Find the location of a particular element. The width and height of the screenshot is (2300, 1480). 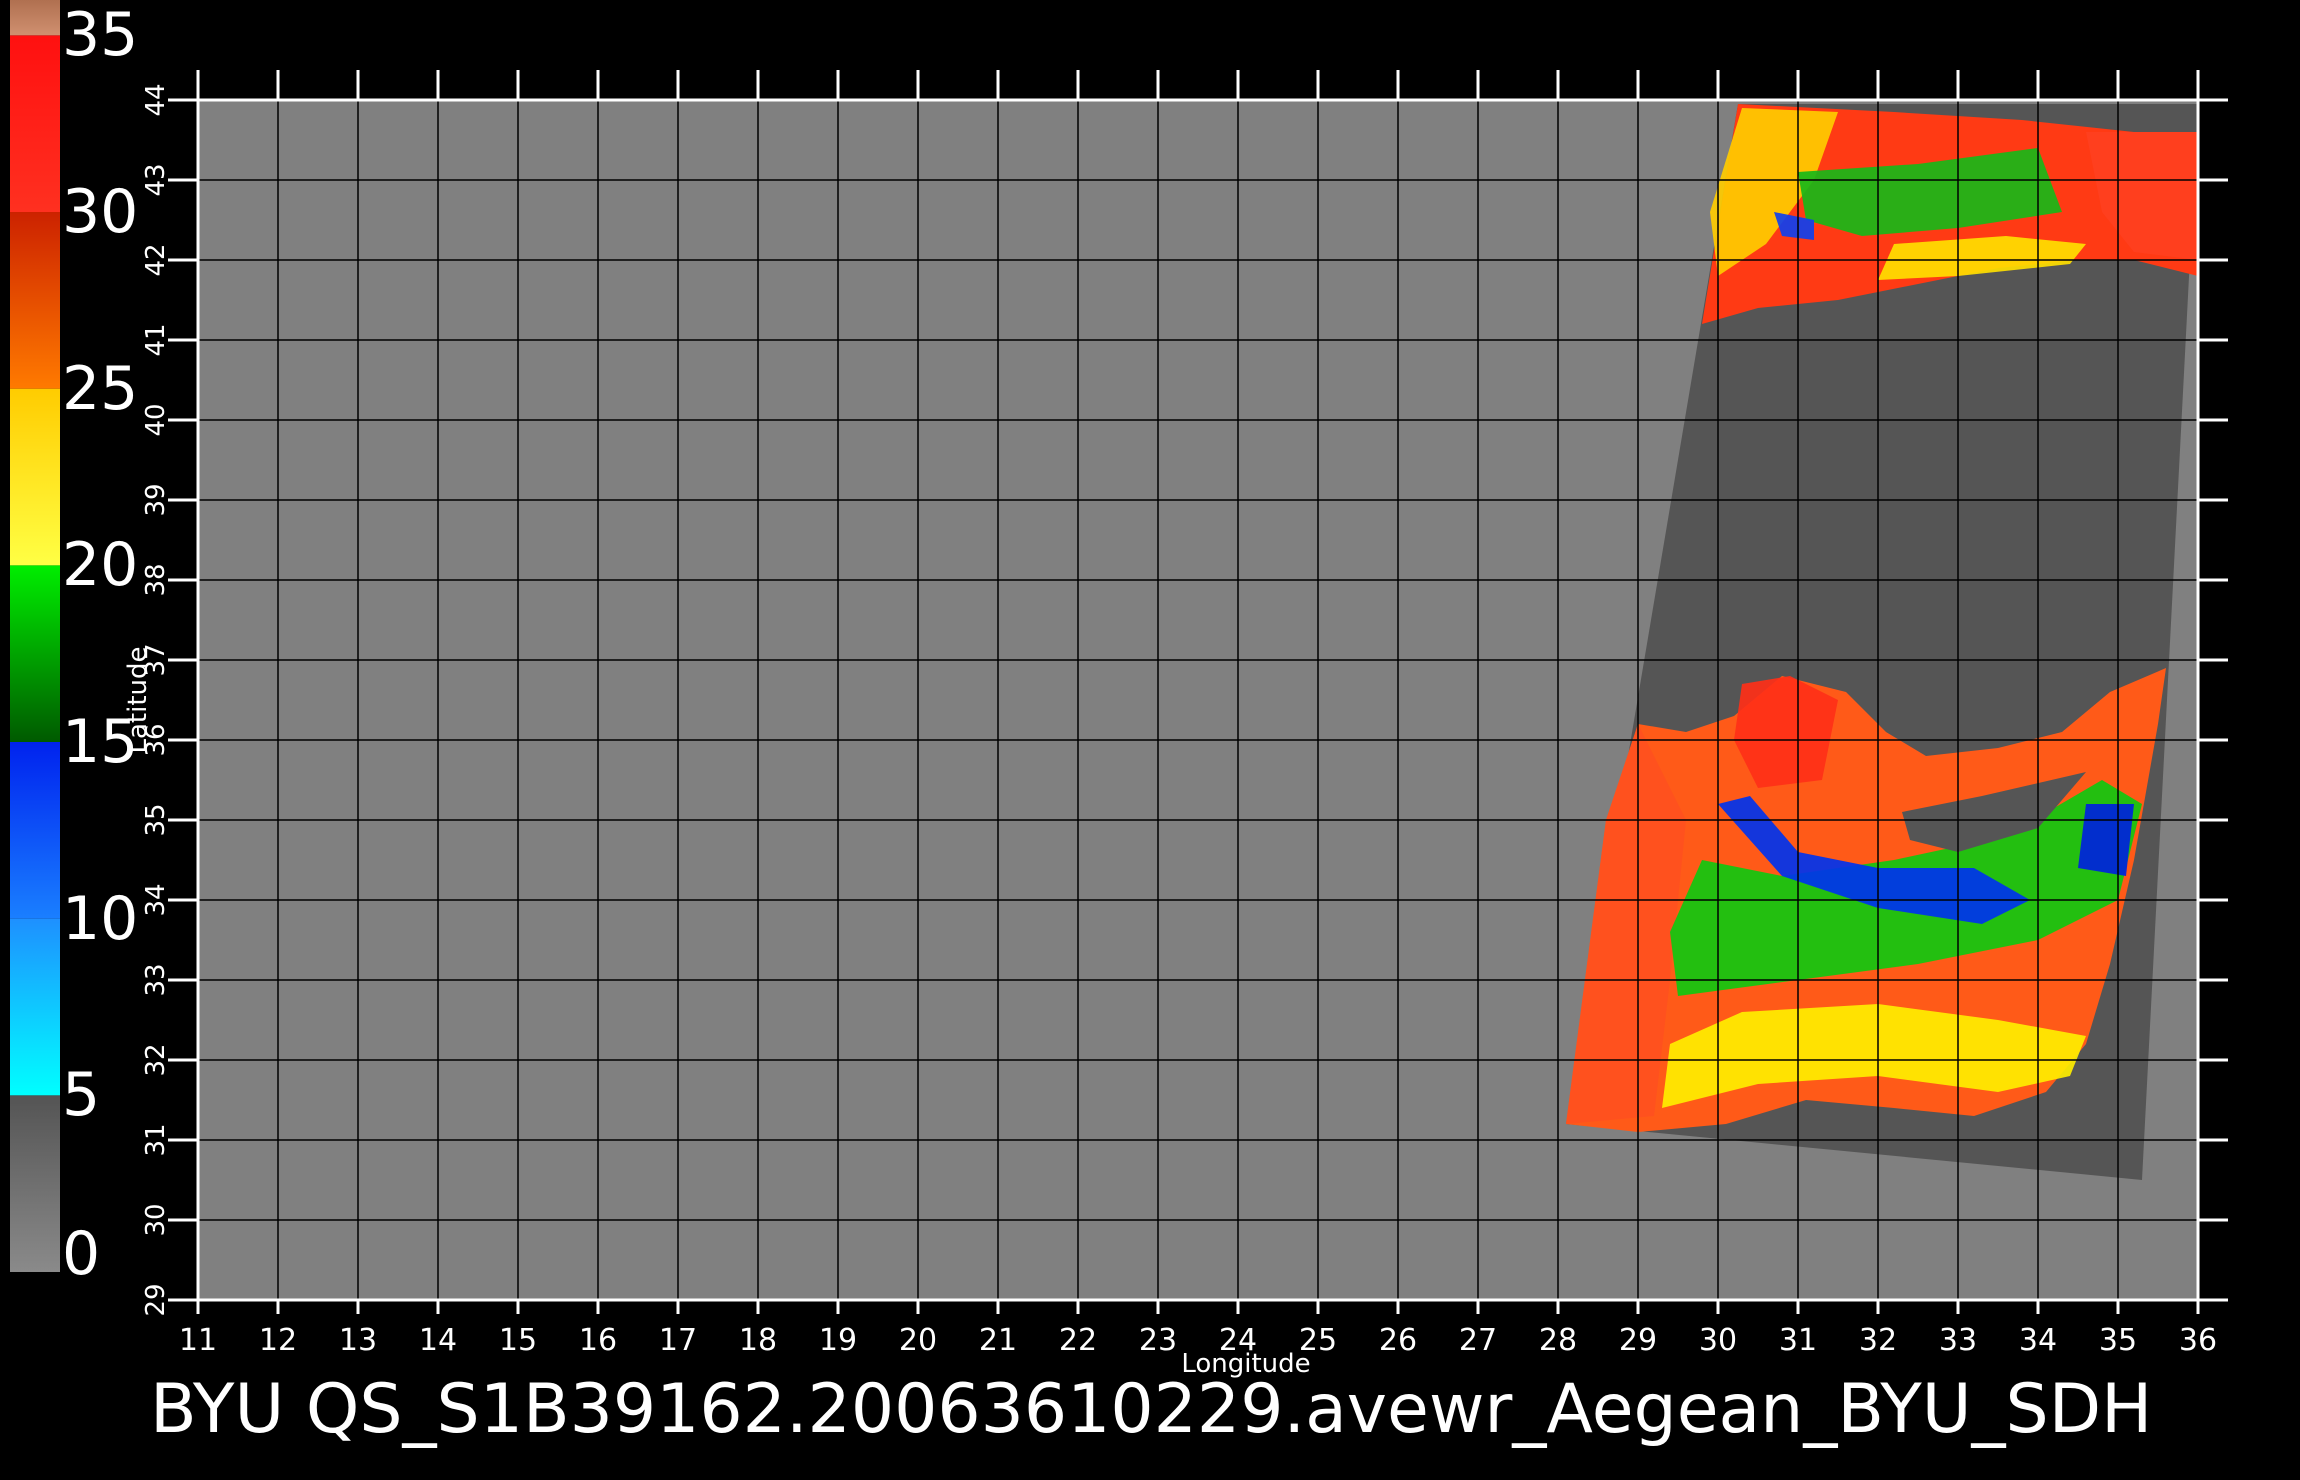

longitude-tick-label: 28 is located at coordinates (1558, 1340).